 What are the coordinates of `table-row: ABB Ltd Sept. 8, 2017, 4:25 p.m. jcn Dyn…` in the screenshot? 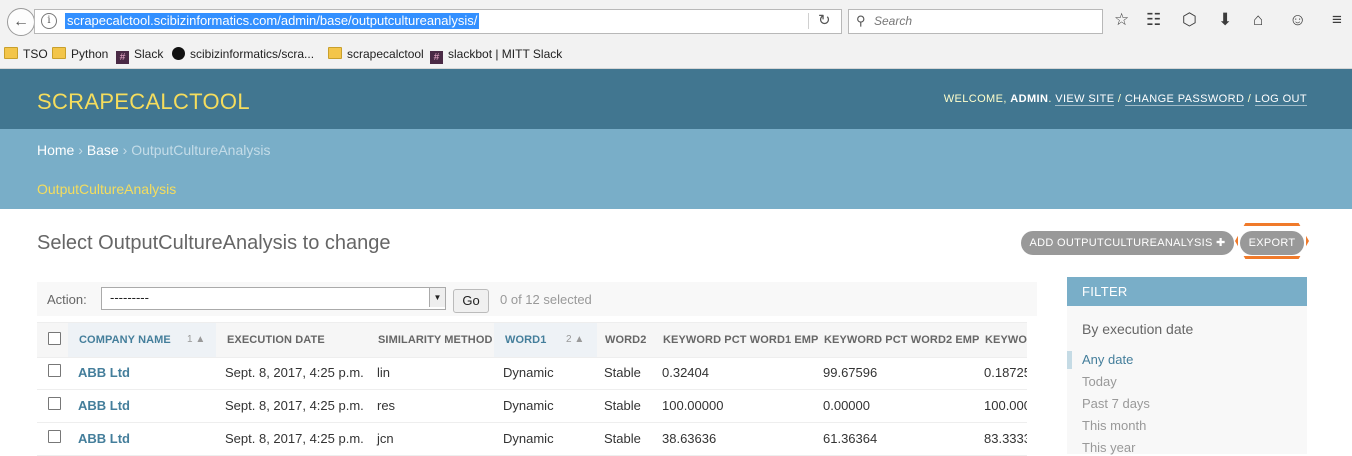 It's located at (532, 439).